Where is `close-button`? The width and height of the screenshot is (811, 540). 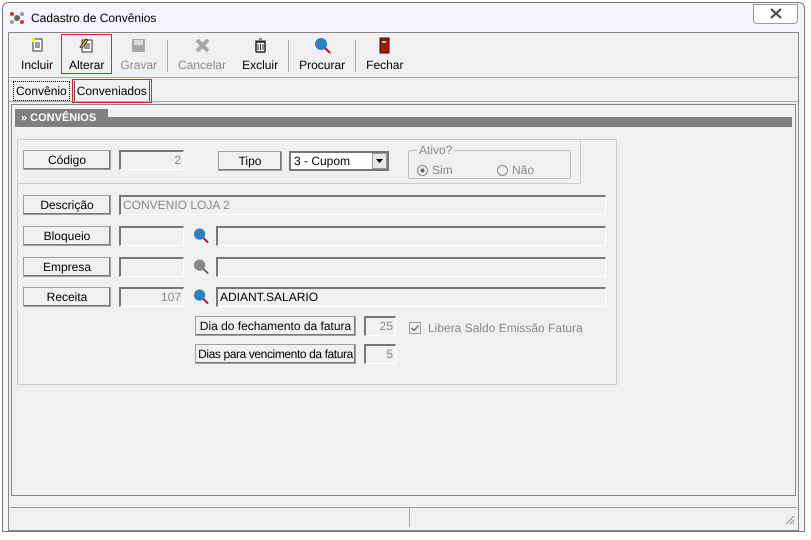 close-button is located at coordinates (775, 14).